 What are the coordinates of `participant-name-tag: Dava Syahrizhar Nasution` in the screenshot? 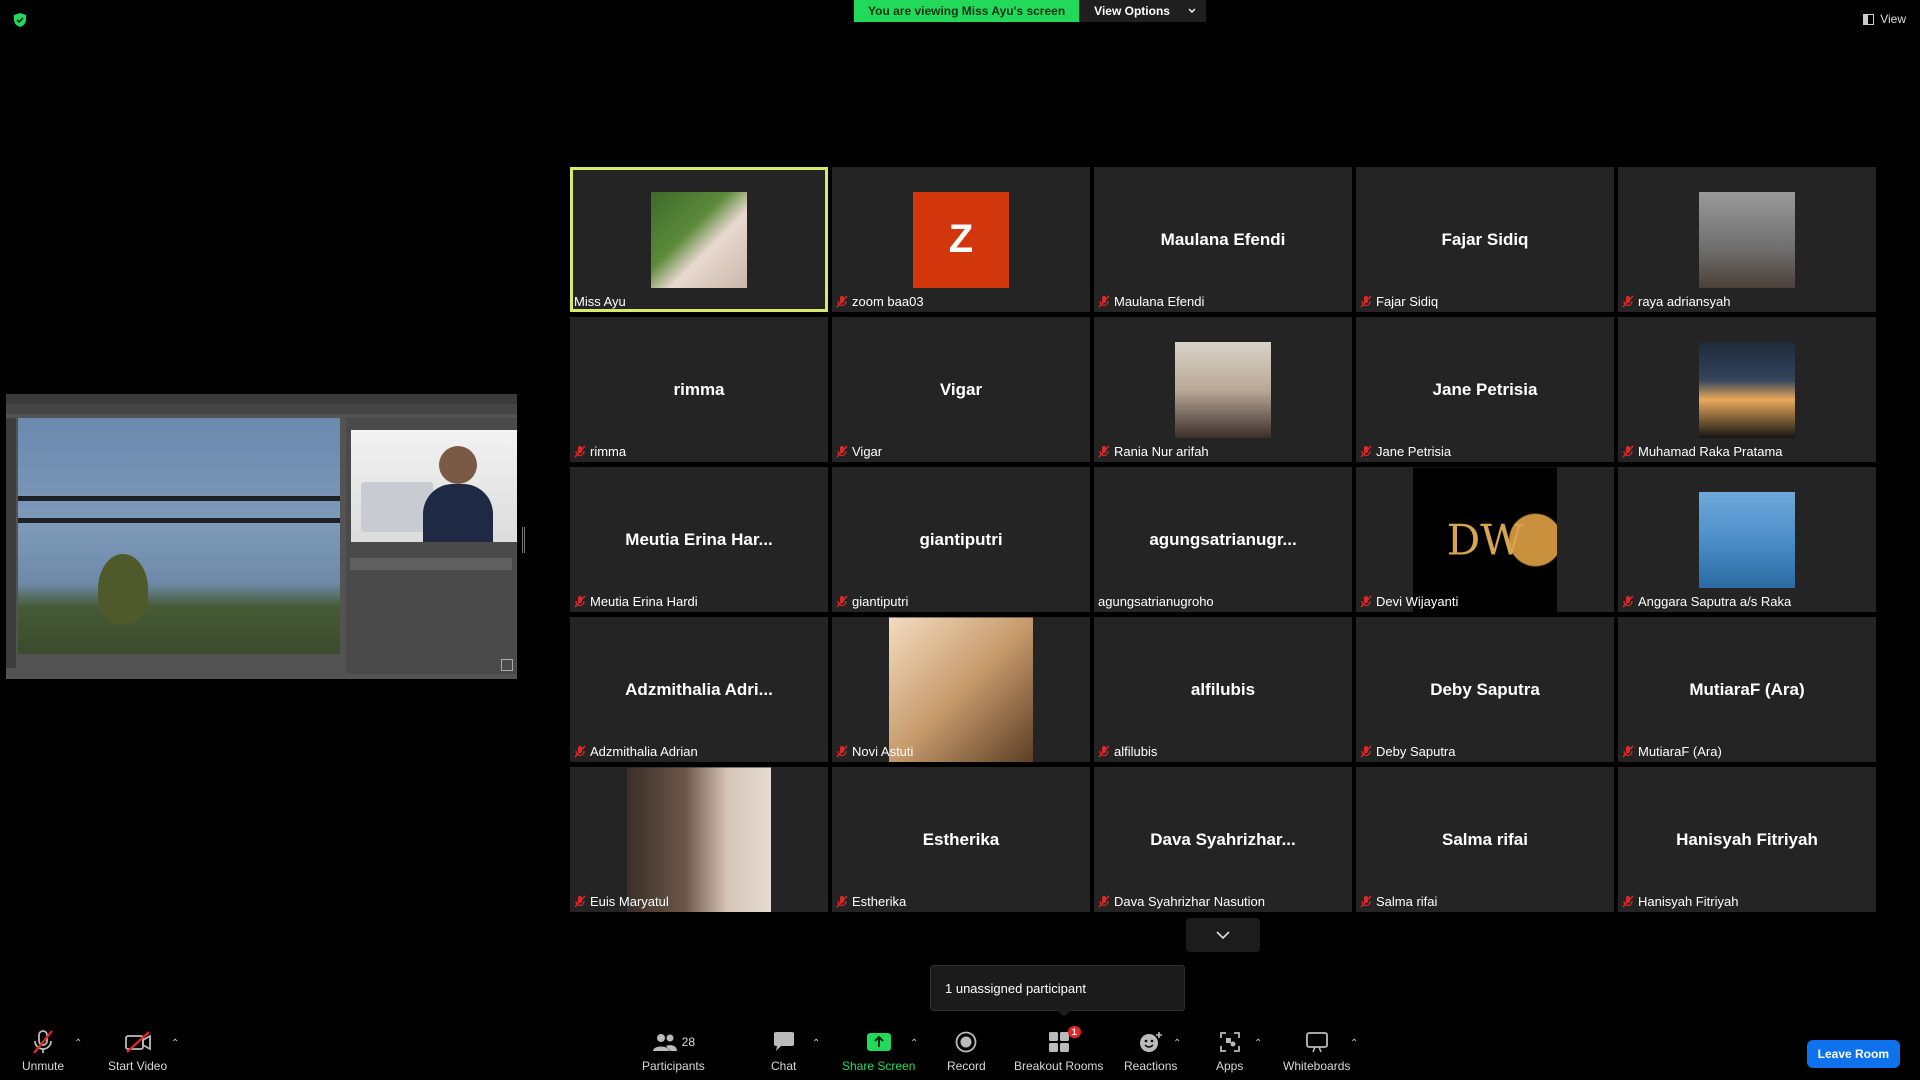 It's located at (1181, 901).